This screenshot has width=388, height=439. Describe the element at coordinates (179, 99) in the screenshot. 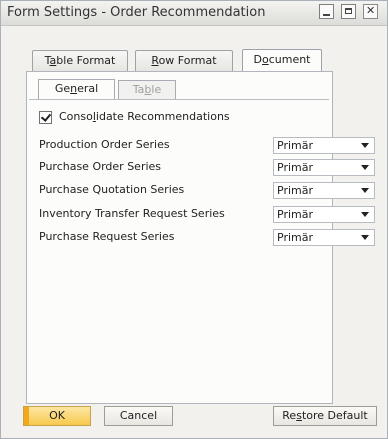

I see `subtab-divider` at that location.